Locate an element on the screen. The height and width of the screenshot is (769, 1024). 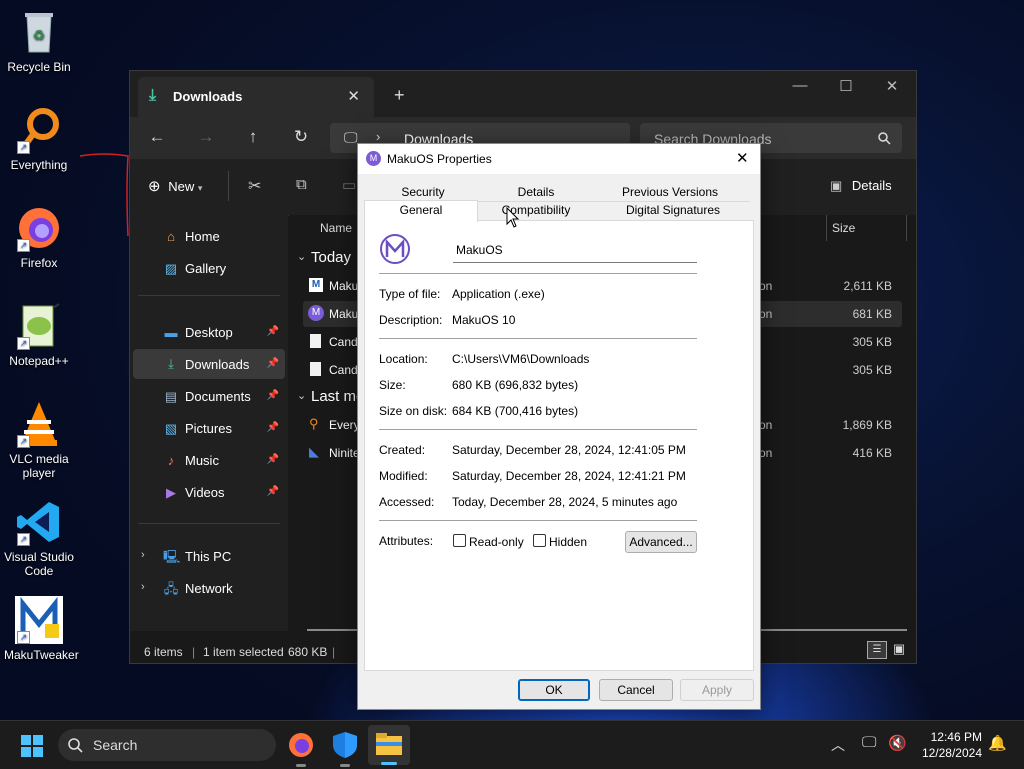
column-header-name: Name is located at coordinates (336, 228).